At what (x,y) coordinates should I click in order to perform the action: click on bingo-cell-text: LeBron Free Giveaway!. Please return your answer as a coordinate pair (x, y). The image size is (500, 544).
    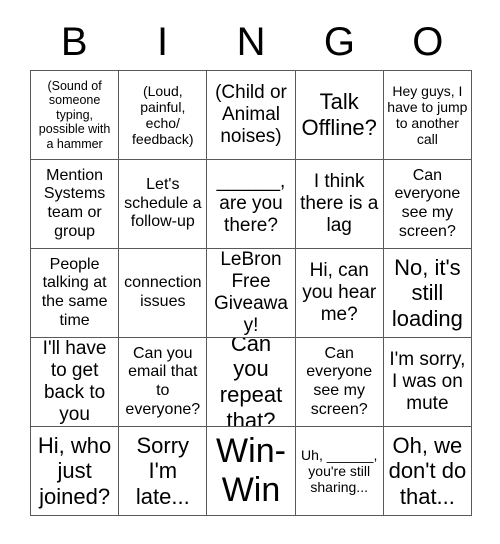
    Looking at the image, I should click on (251, 293).